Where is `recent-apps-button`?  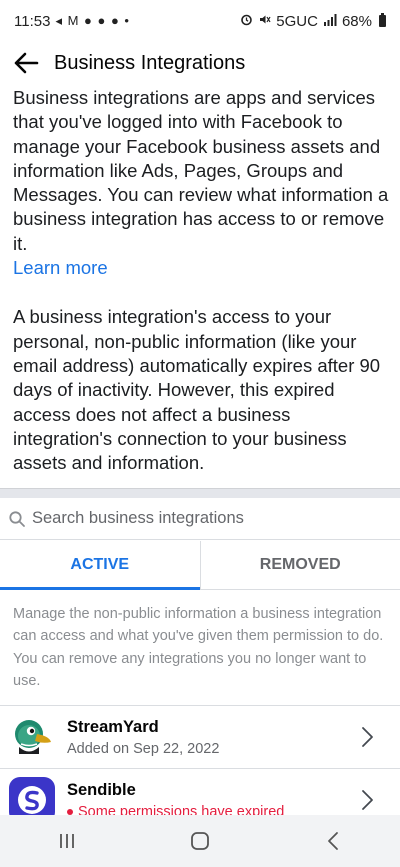 recent-apps-button is located at coordinates (67, 841).